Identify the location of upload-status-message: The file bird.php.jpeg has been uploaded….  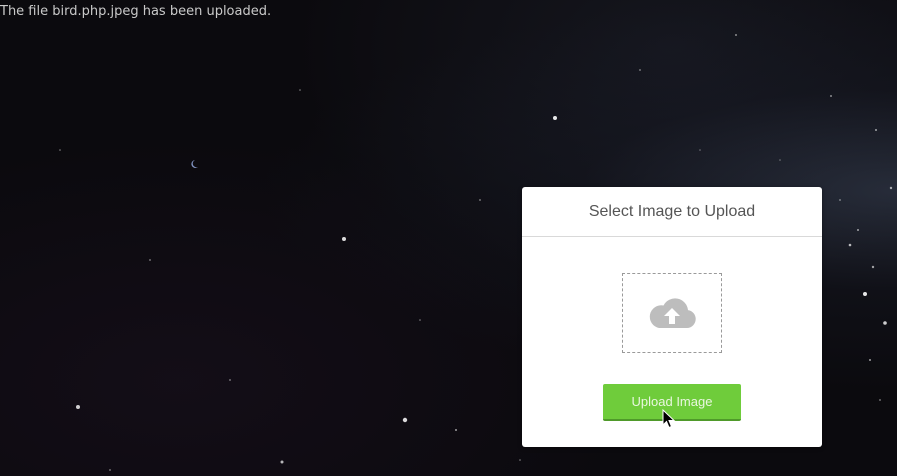
(136, 11).